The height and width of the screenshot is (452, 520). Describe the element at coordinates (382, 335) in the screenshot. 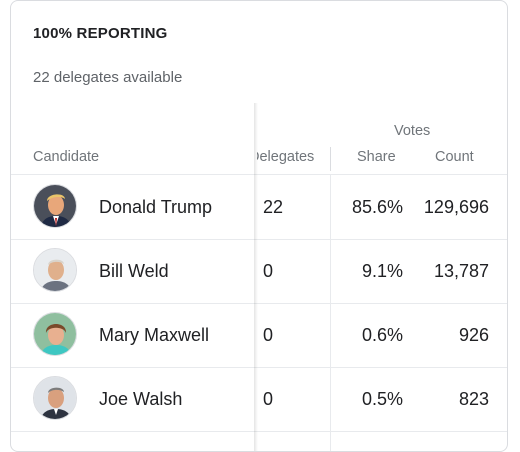

I see `share-value: 0.6%` at that location.